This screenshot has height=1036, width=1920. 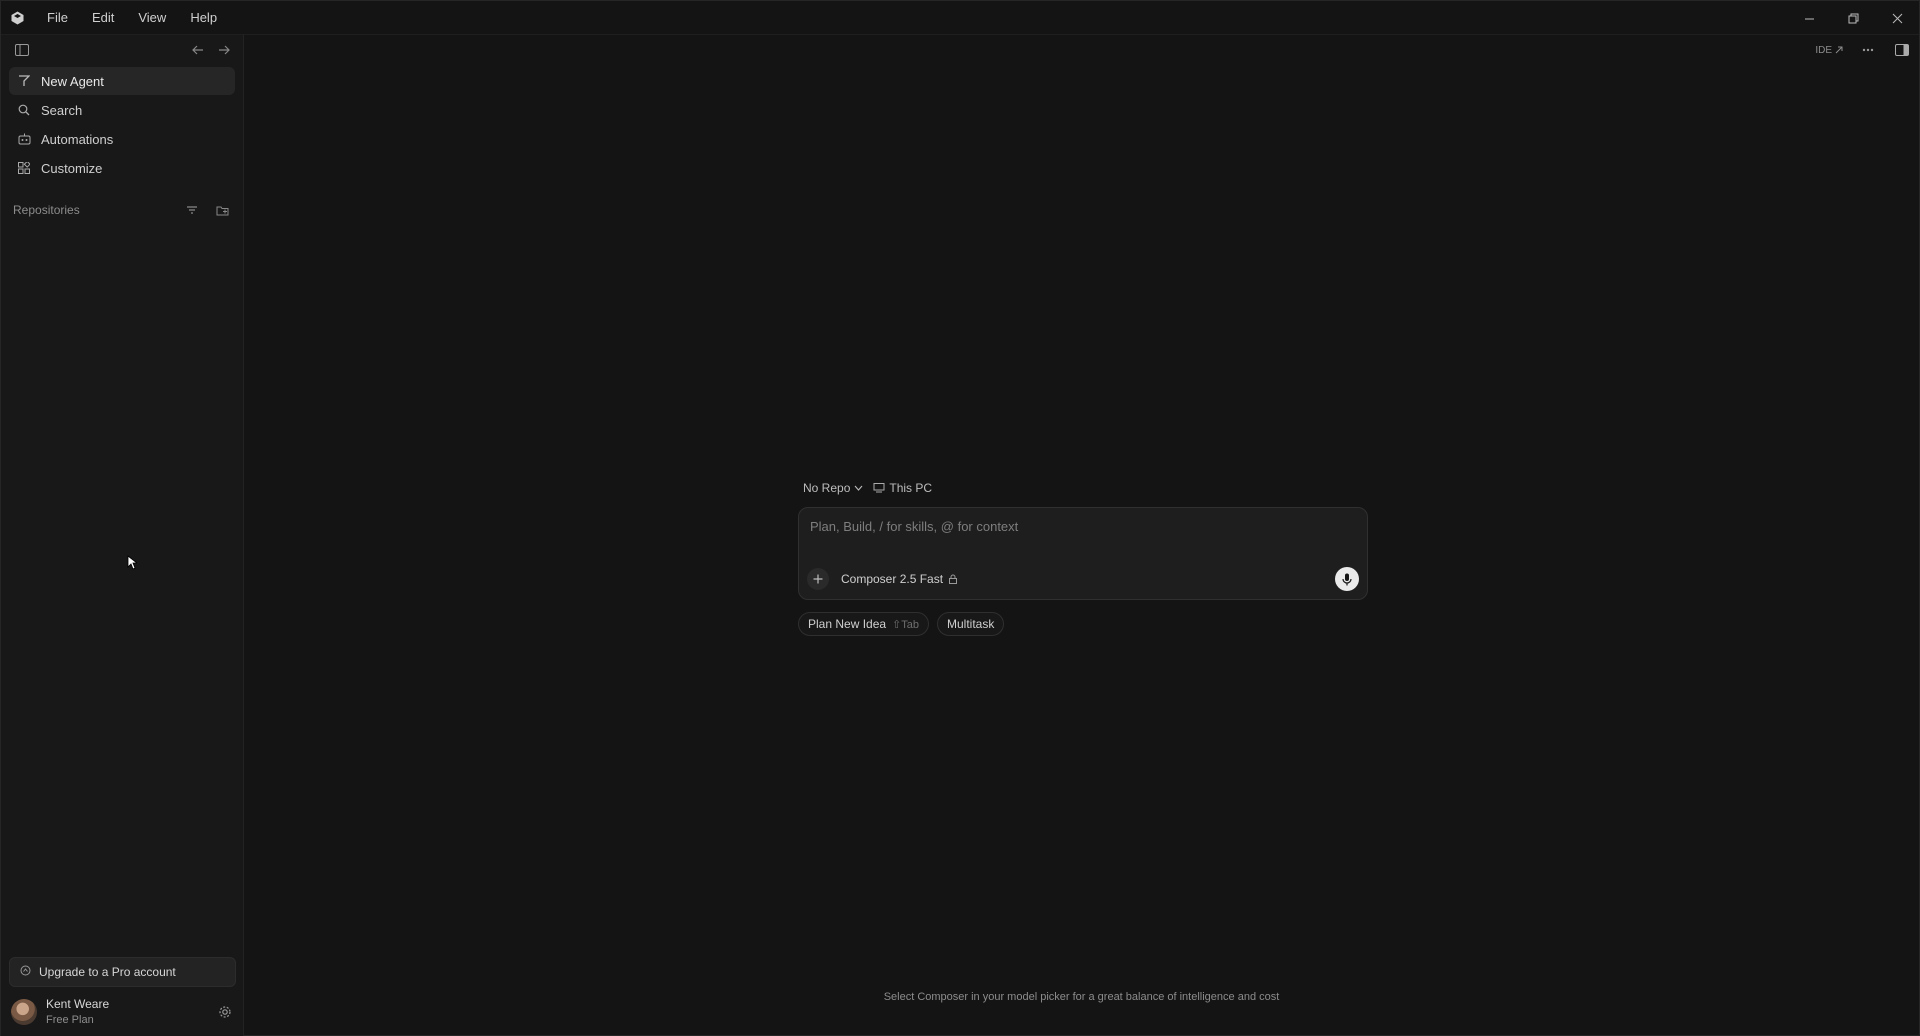 I want to click on menu-help: Help, so click(x=203, y=17).